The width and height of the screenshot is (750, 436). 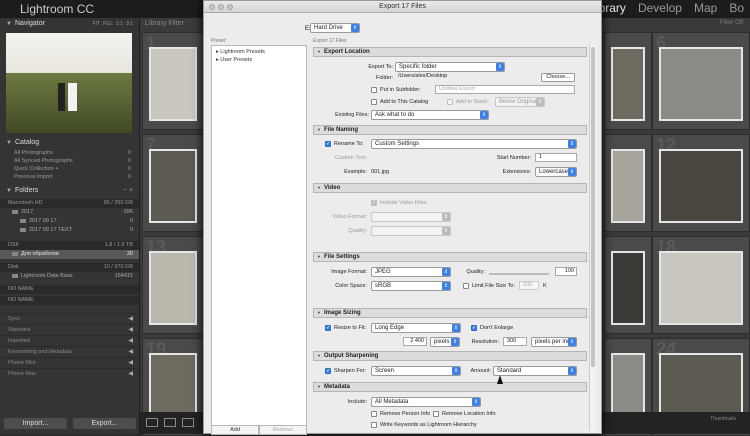 What do you see at coordinates (69, 254) in the screenshot?
I see `folder-row-selected: Для обработки 30` at bounding box center [69, 254].